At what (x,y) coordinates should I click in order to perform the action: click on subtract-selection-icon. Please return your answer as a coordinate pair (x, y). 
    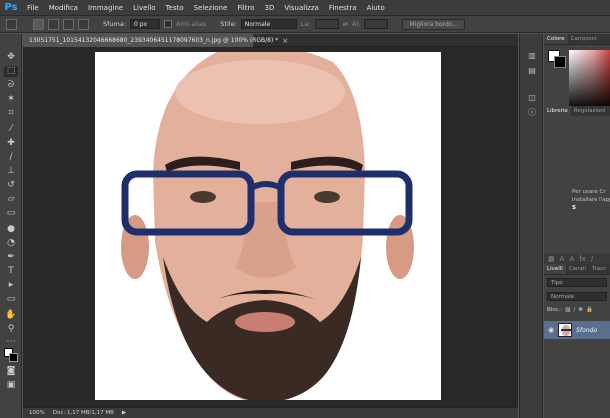
    Looking at the image, I should click on (68, 24).